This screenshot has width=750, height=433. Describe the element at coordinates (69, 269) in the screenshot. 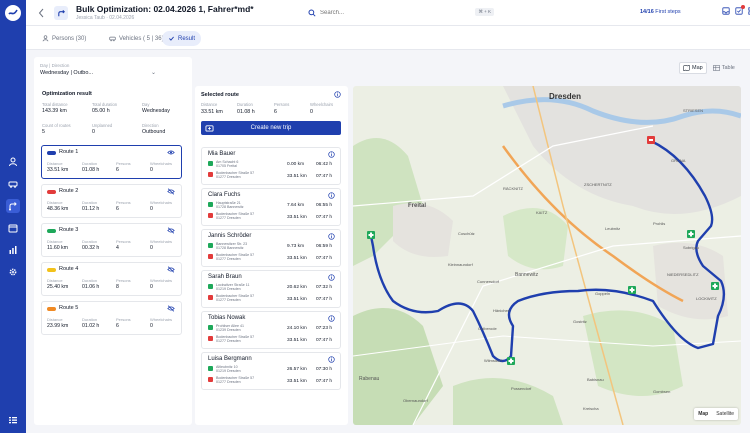

I see `route-name: Route 4` at that location.